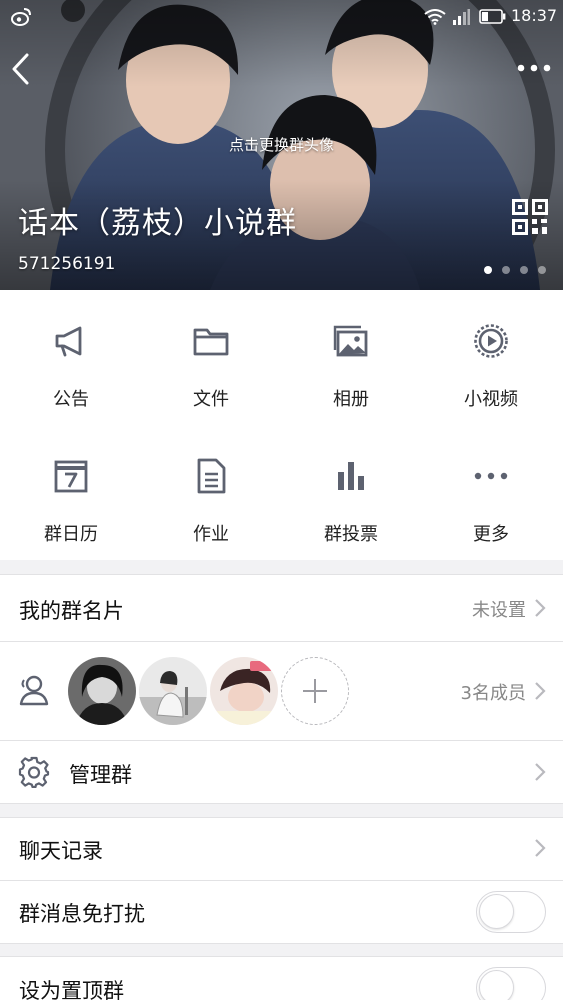 The height and width of the screenshot is (1000, 563). I want to click on calendar-icon, so click(71, 476).